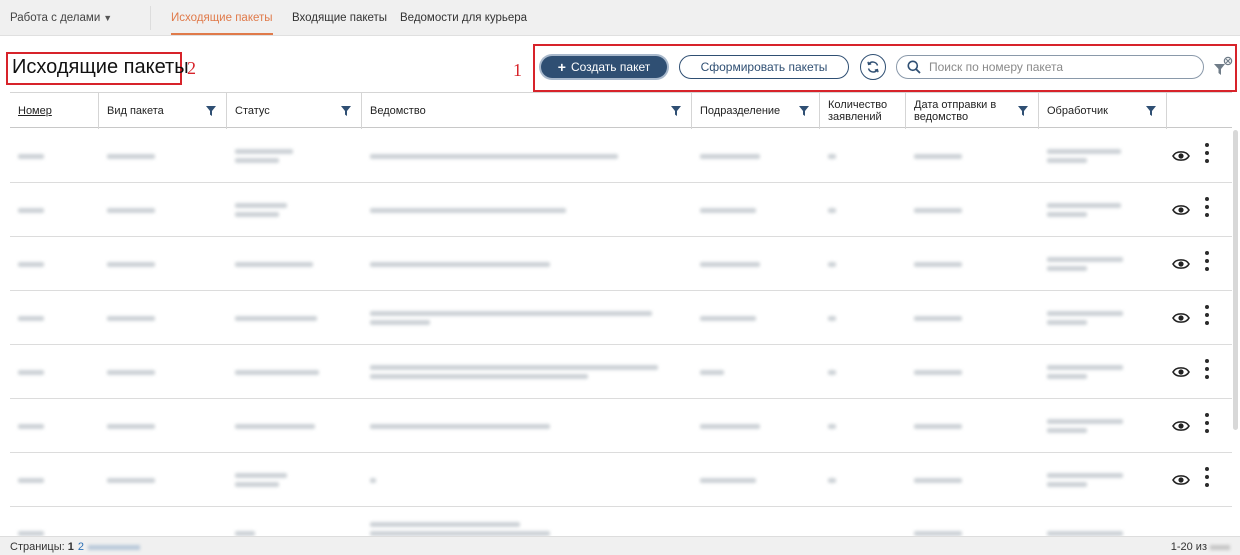 The image size is (1240, 555). What do you see at coordinates (163, 111) in the screenshot?
I see `column-header-package-type: Вид пакета` at bounding box center [163, 111].